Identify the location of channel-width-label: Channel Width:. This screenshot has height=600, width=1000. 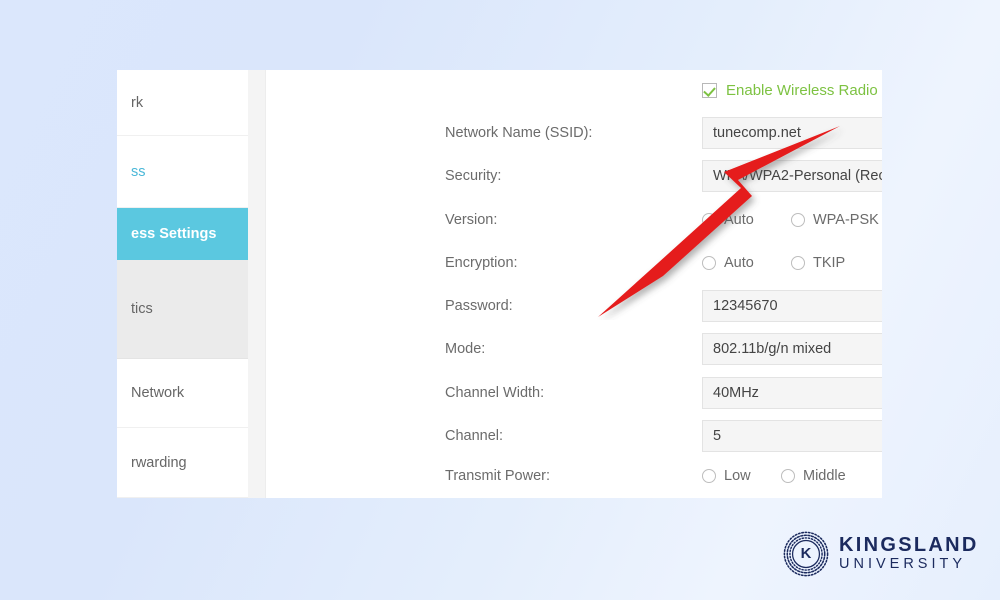
(495, 393).